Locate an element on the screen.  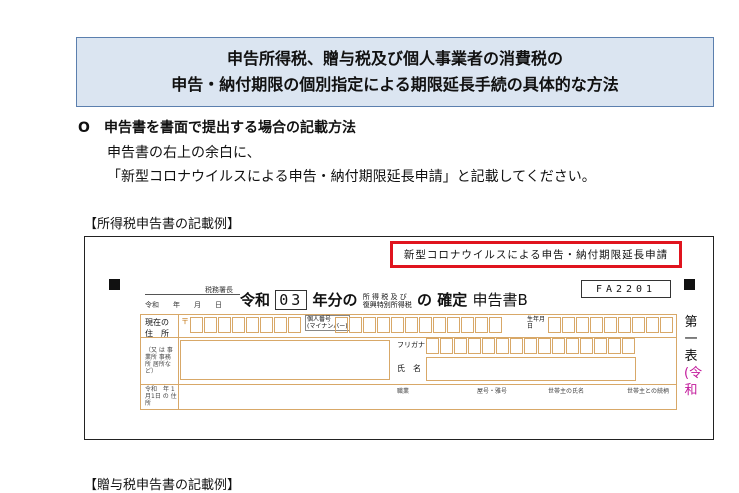
head-name-label: 世帯主の氏名 is located at coordinates (566, 391).